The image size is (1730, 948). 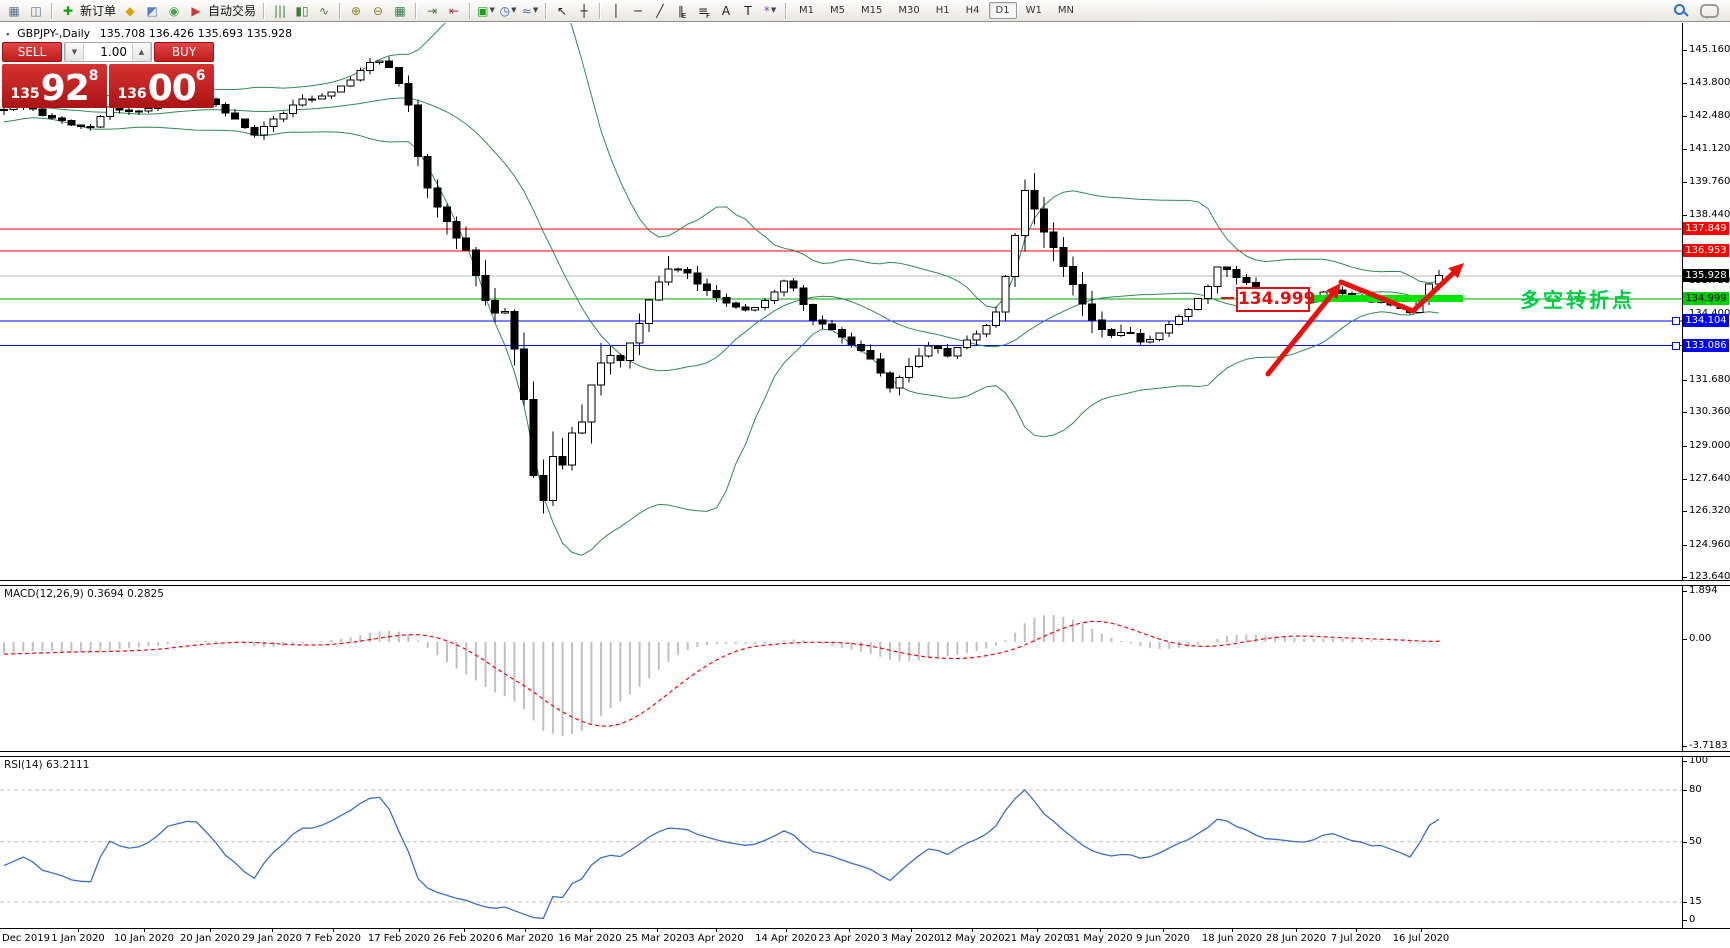 What do you see at coordinates (32, 52) in the screenshot?
I see `sell-button: SELL` at bounding box center [32, 52].